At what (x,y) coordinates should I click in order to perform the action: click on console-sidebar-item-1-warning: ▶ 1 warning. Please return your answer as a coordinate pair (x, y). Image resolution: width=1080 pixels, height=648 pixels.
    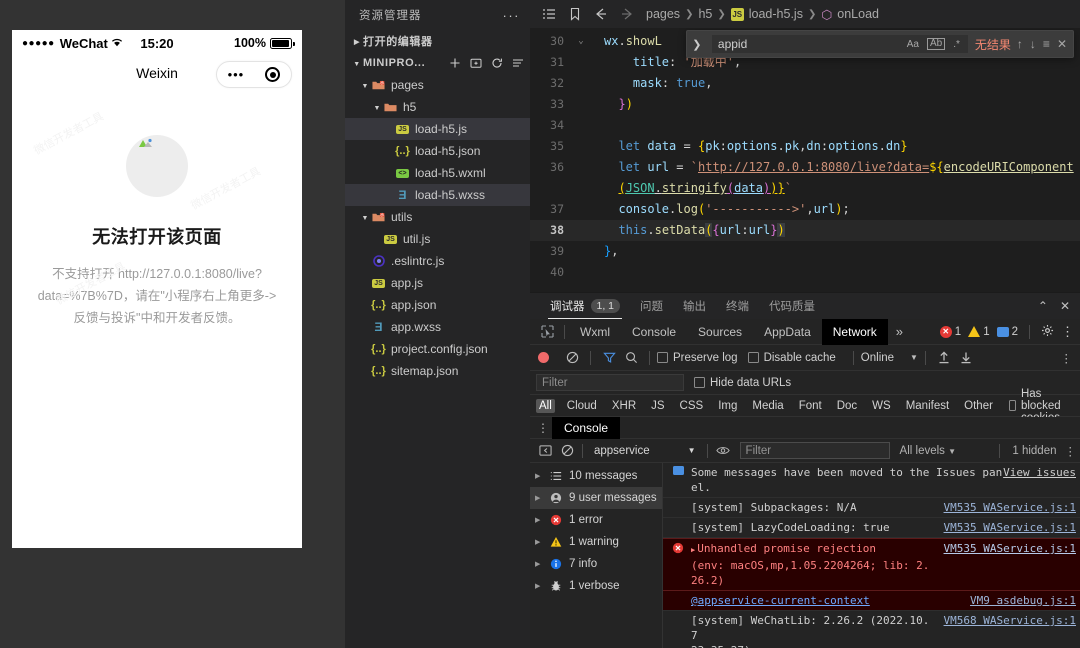
    Looking at the image, I should click on (596, 542).